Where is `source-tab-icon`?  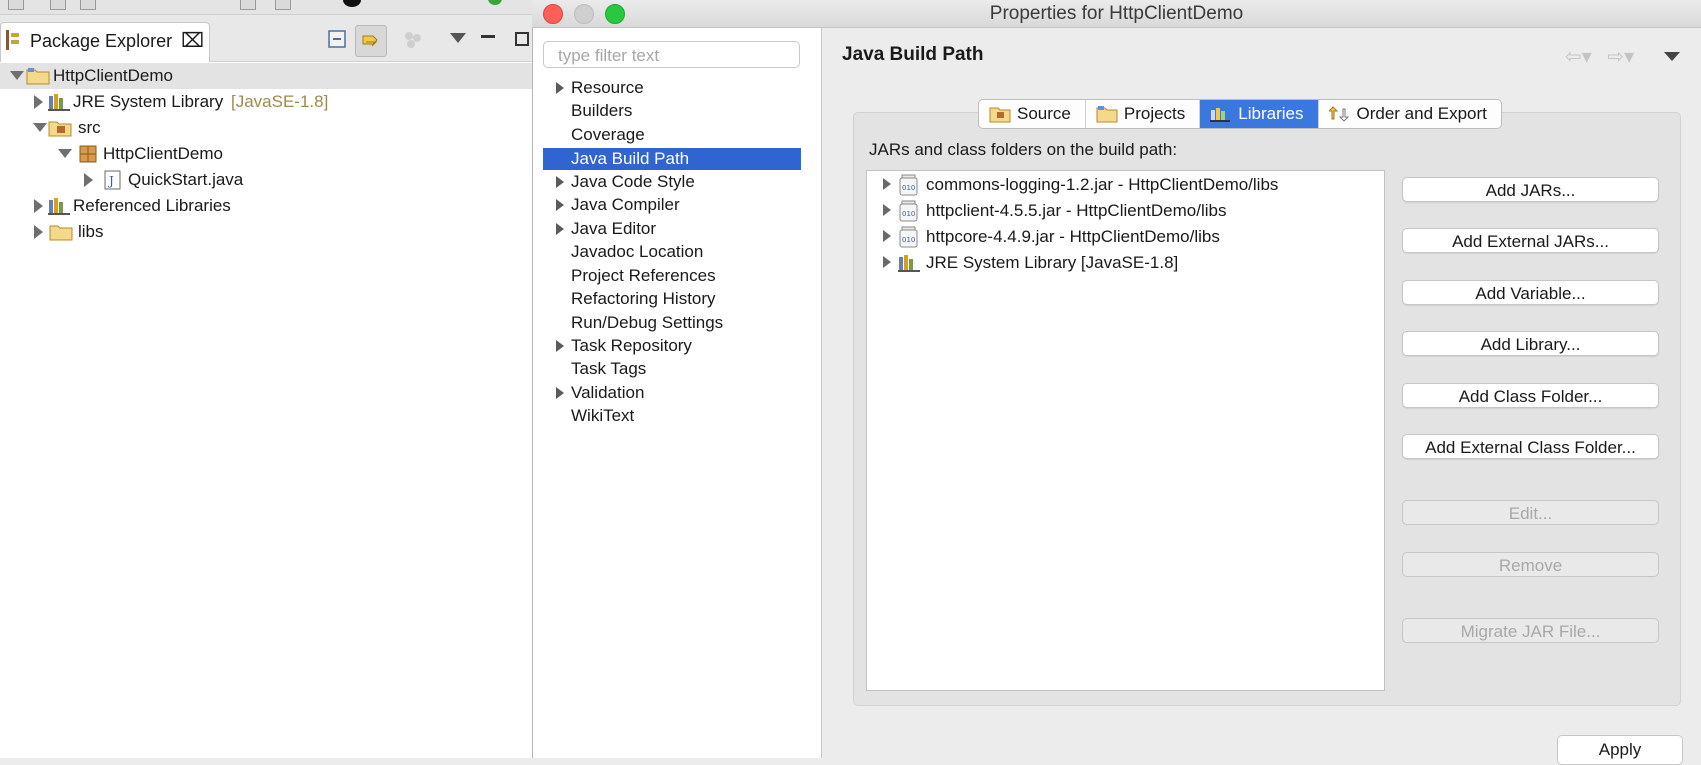 source-tab-icon is located at coordinates (1000, 114).